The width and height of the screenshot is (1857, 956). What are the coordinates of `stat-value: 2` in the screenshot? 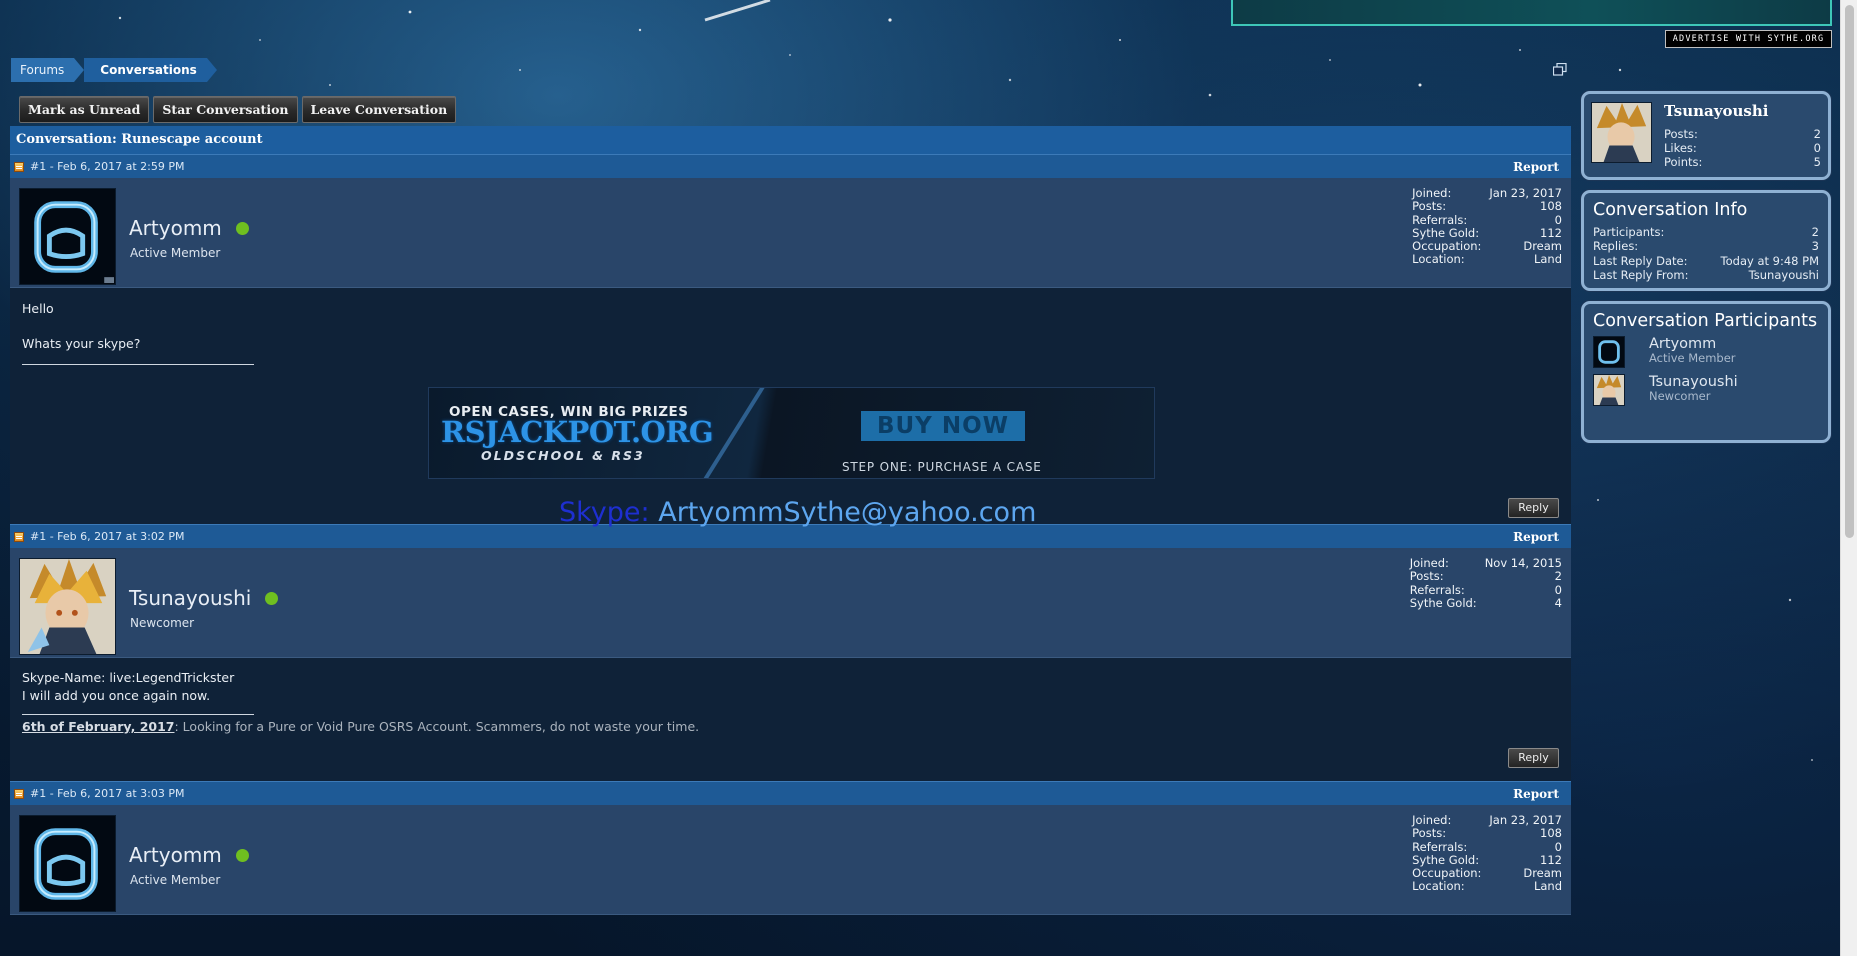 It's located at (1808, 134).